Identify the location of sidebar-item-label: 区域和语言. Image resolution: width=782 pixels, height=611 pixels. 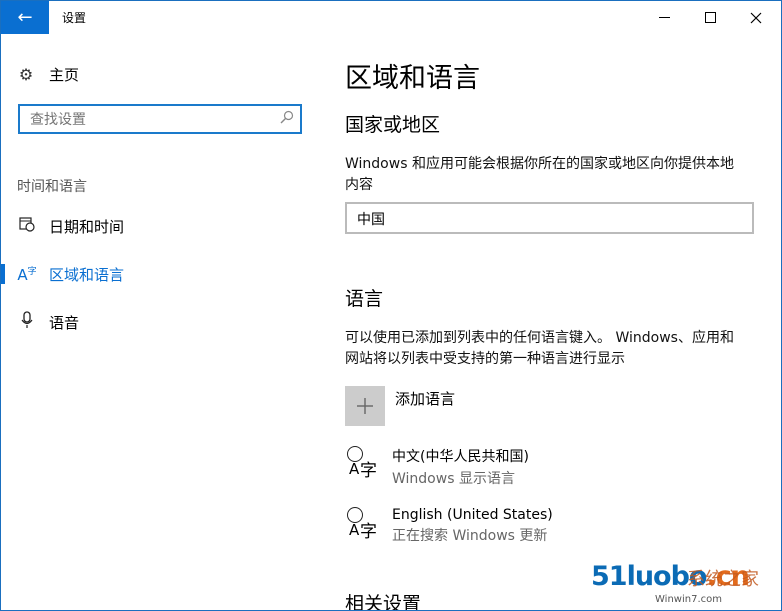
(87, 274).